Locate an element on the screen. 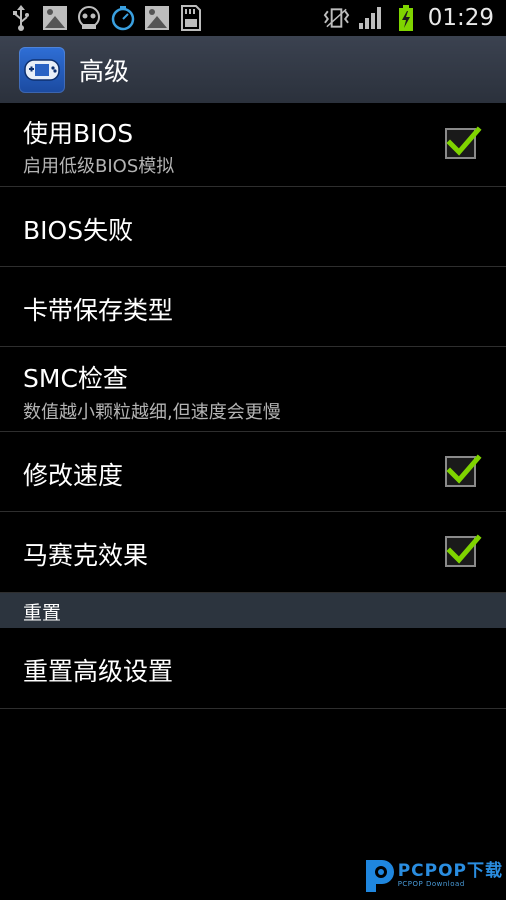  watermark-main: PCPOP下载 is located at coordinates (450, 871).